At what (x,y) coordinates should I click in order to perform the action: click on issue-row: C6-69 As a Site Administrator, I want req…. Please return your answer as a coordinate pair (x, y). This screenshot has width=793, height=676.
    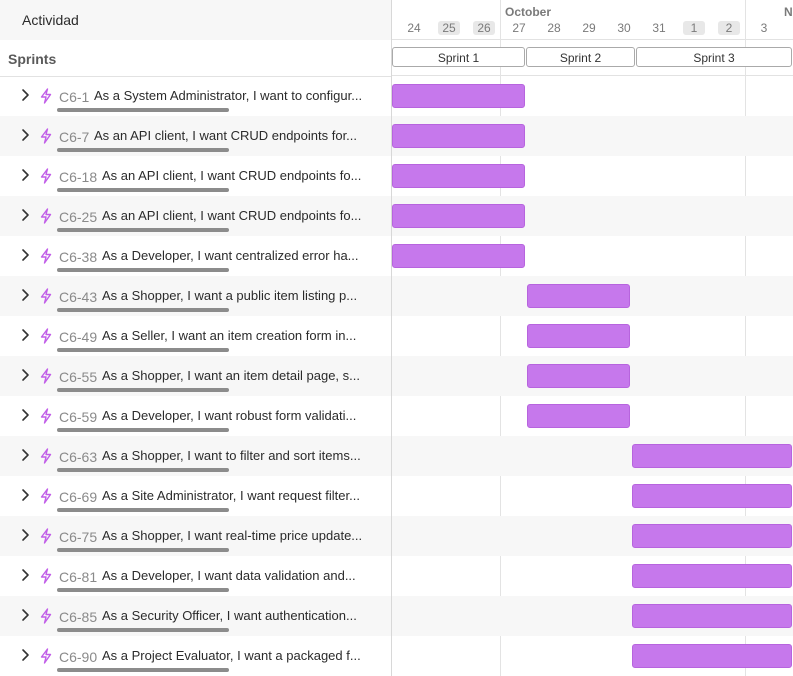
    Looking at the image, I should click on (195, 496).